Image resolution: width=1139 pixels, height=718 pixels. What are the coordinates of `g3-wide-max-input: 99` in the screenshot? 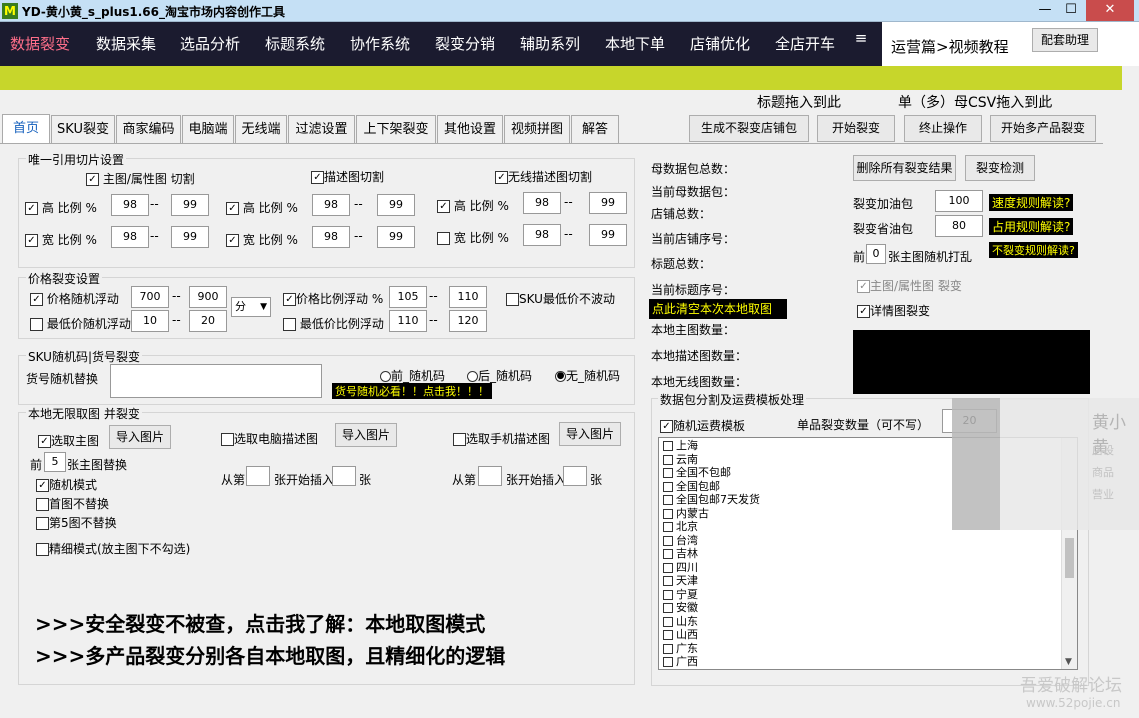 It's located at (608, 235).